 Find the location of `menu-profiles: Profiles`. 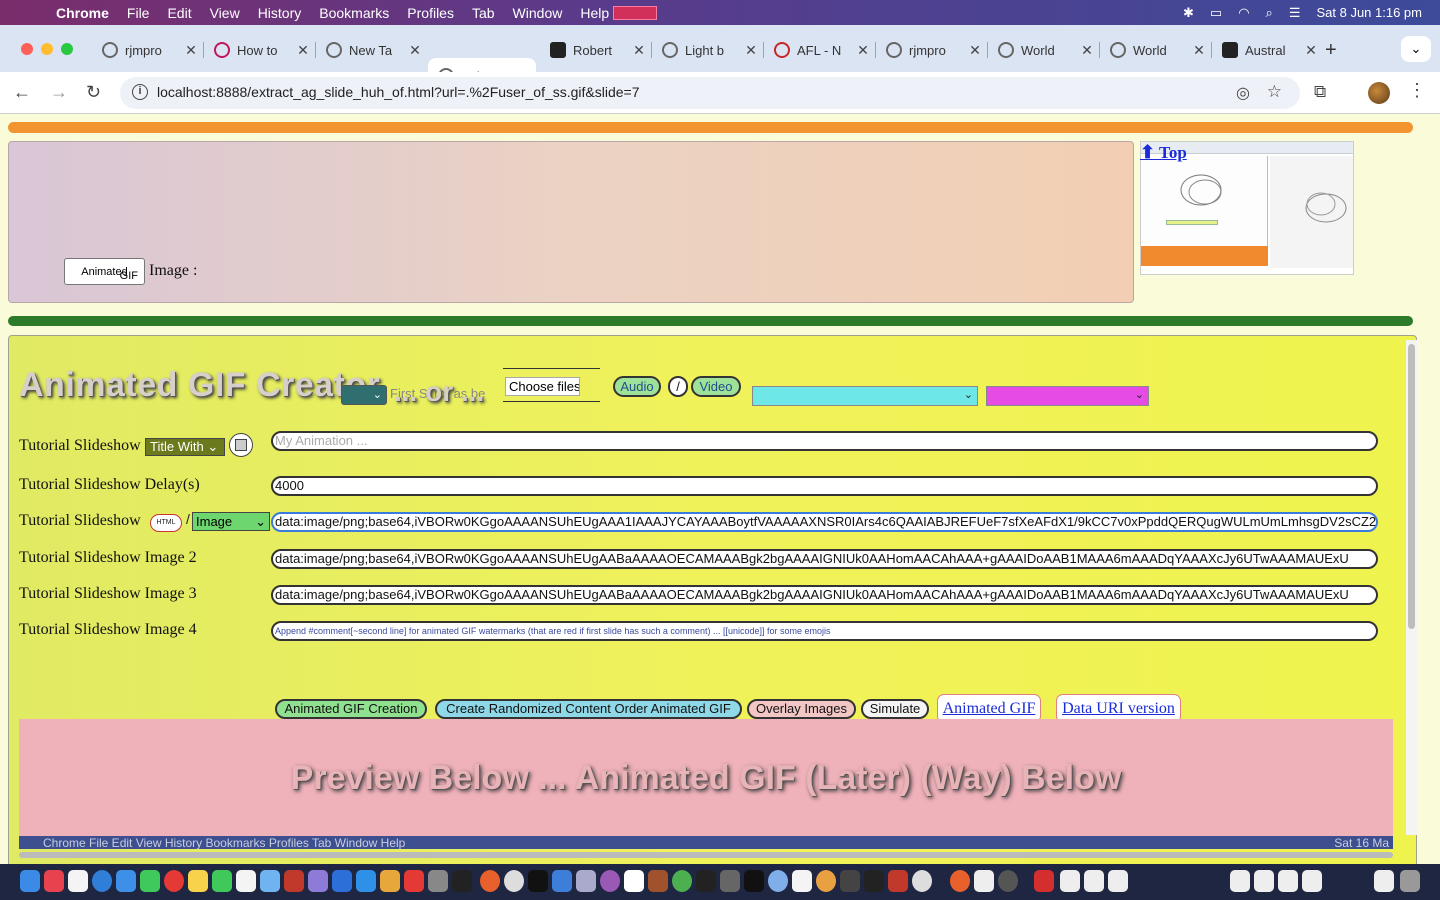

menu-profiles: Profiles is located at coordinates (430, 13).